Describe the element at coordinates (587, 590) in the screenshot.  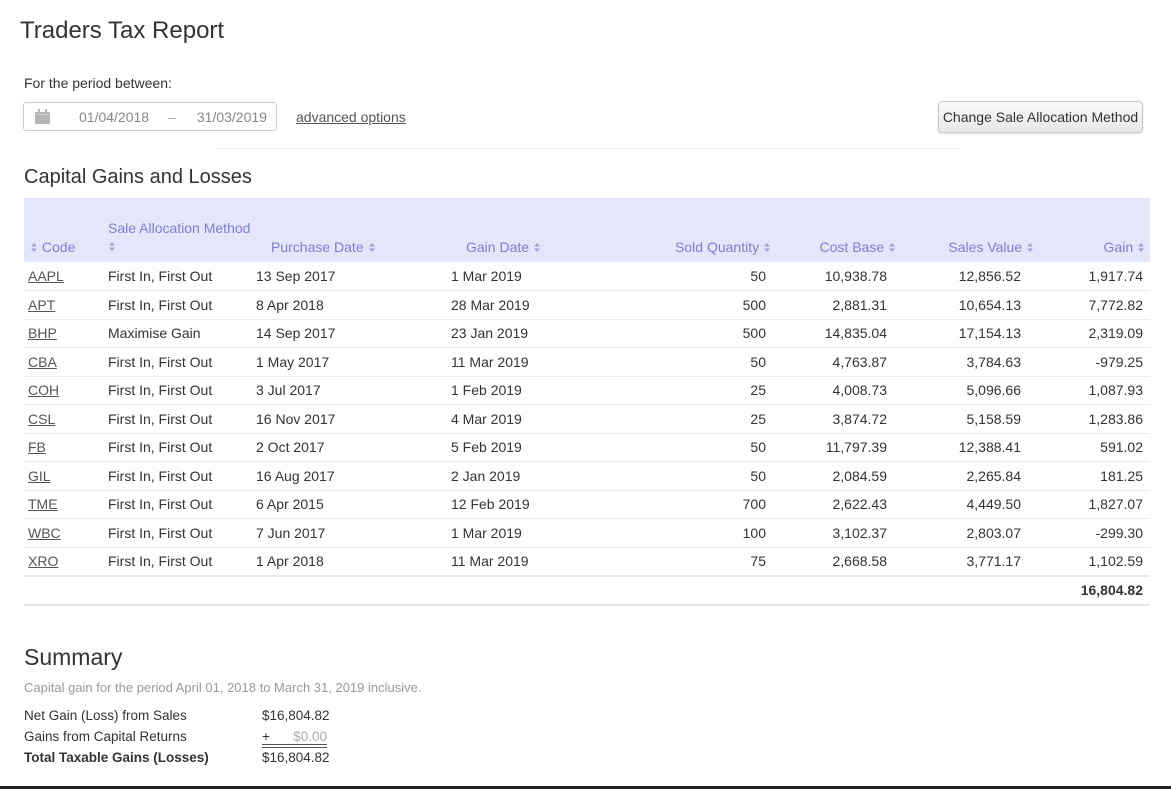
I see `table-total-row: 16,804.82` at that location.